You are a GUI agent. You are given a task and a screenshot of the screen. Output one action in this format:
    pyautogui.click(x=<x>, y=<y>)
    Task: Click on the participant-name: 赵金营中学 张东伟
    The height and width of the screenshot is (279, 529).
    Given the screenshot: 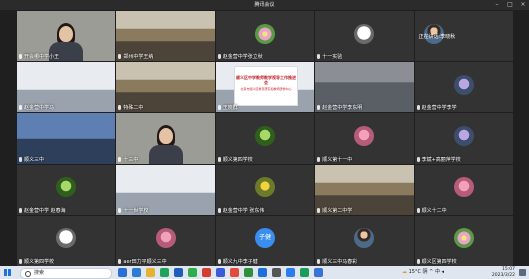 What is the action you would take?
    pyautogui.click(x=243, y=210)
    